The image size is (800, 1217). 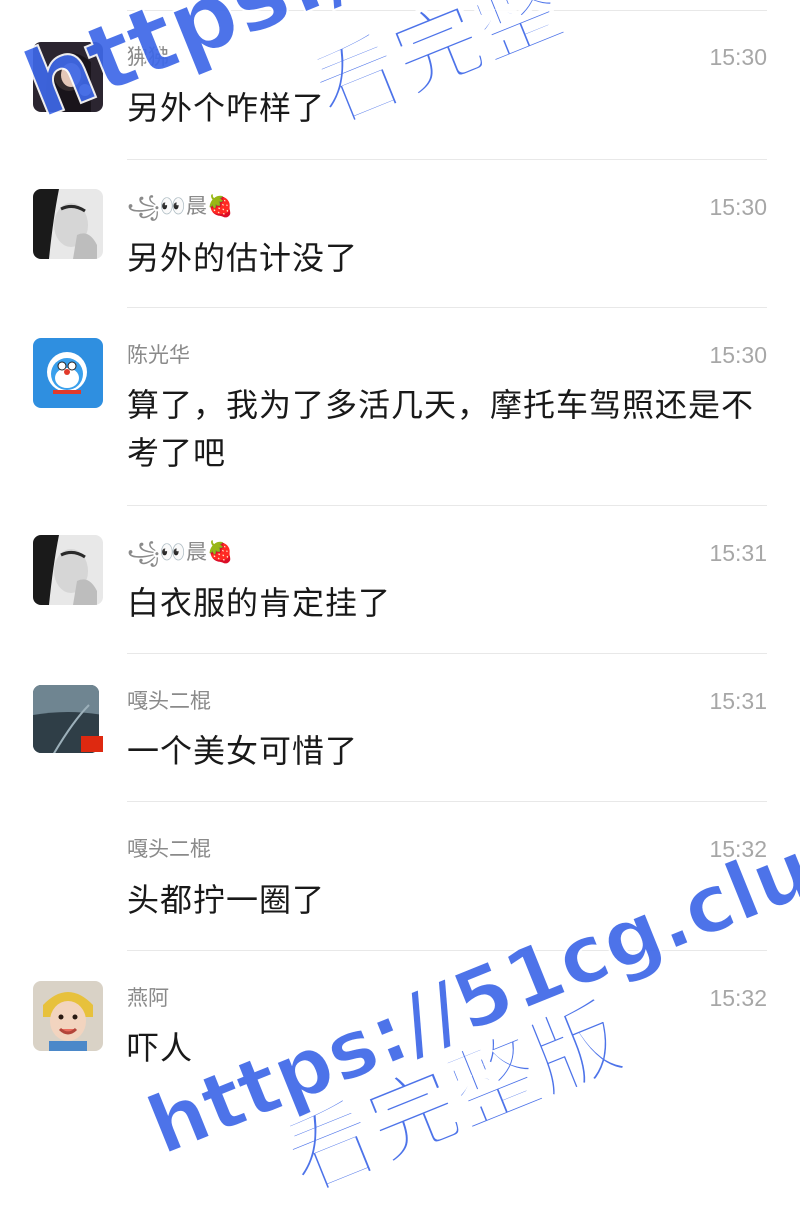 What do you see at coordinates (226, 108) in the screenshot?
I see `message-text: 另外个咋样了` at bounding box center [226, 108].